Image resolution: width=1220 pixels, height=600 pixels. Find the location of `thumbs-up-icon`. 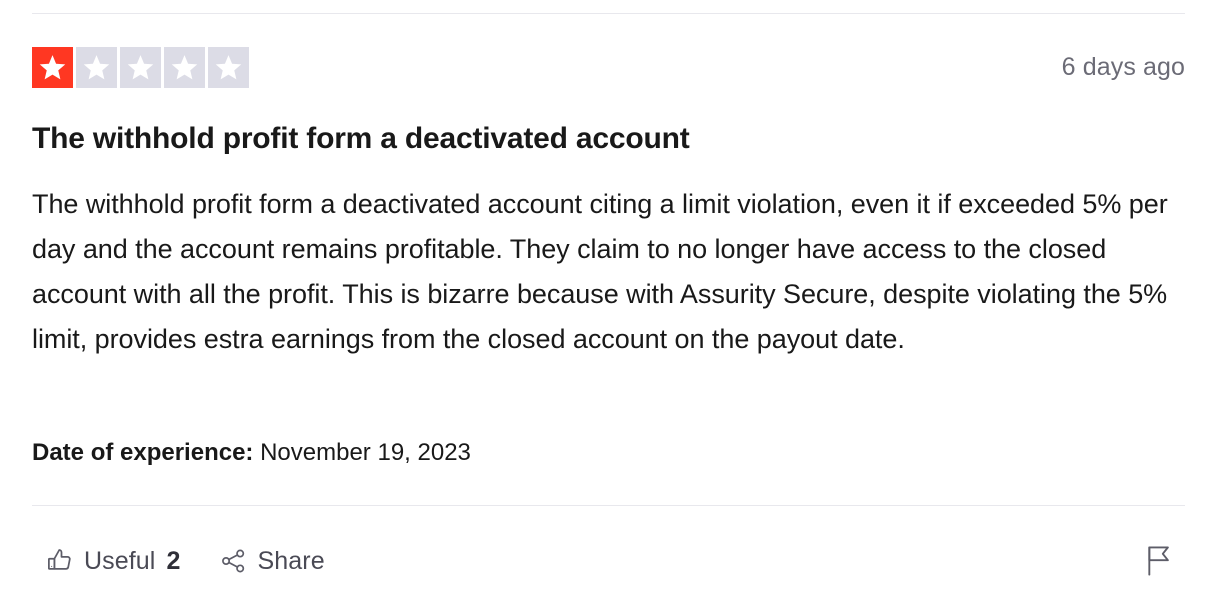

thumbs-up-icon is located at coordinates (60, 561).